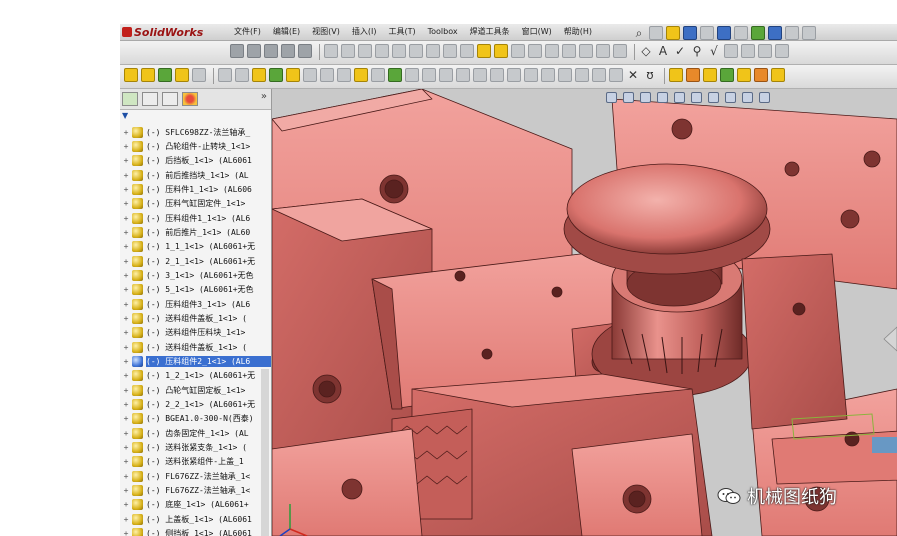  I want to click on feature-tree-item: + (-) 送料组件压料块_1<1>, so click(195, 333).